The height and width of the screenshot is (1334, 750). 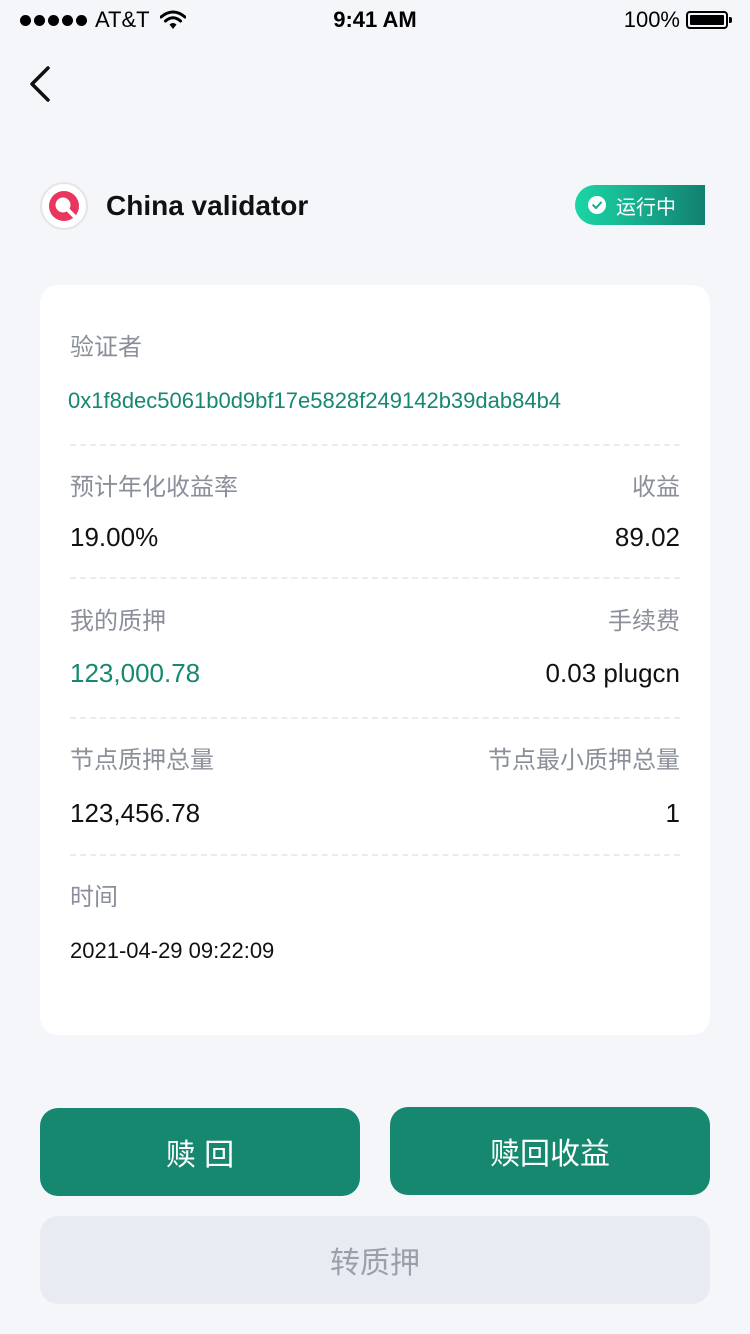 I want to click on time-label: 时间, so click(x=94, y=897).